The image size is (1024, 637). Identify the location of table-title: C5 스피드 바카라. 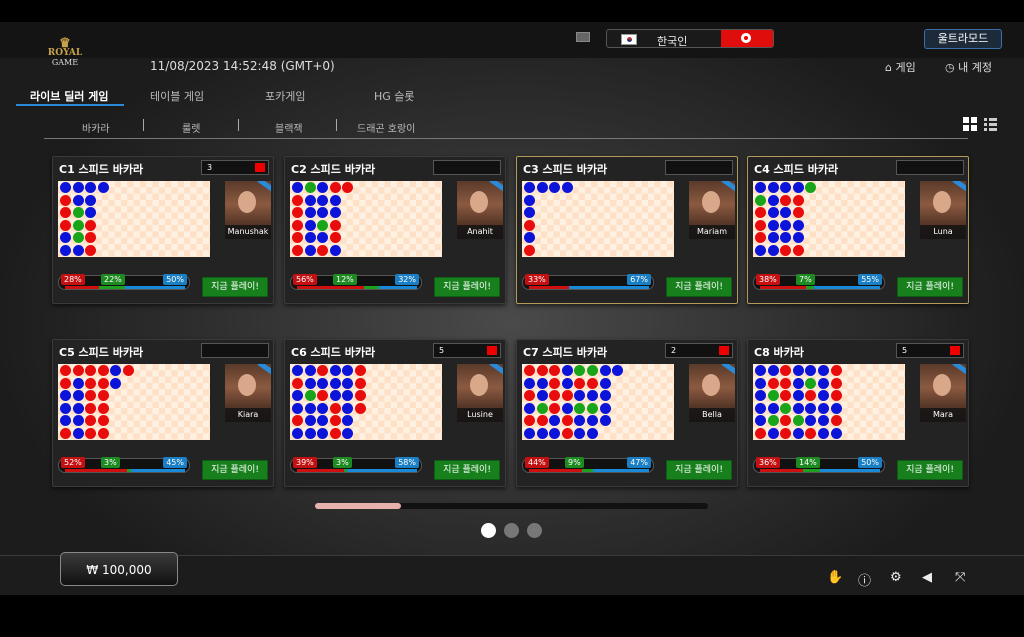
(101, 352).